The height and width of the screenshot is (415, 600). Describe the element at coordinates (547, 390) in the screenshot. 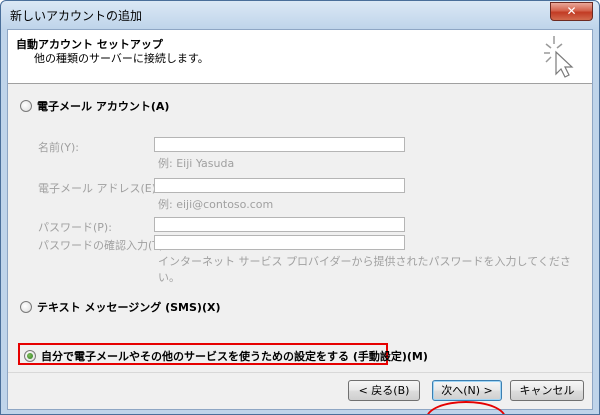

I see `cancel-button: キャンセル` at that location.